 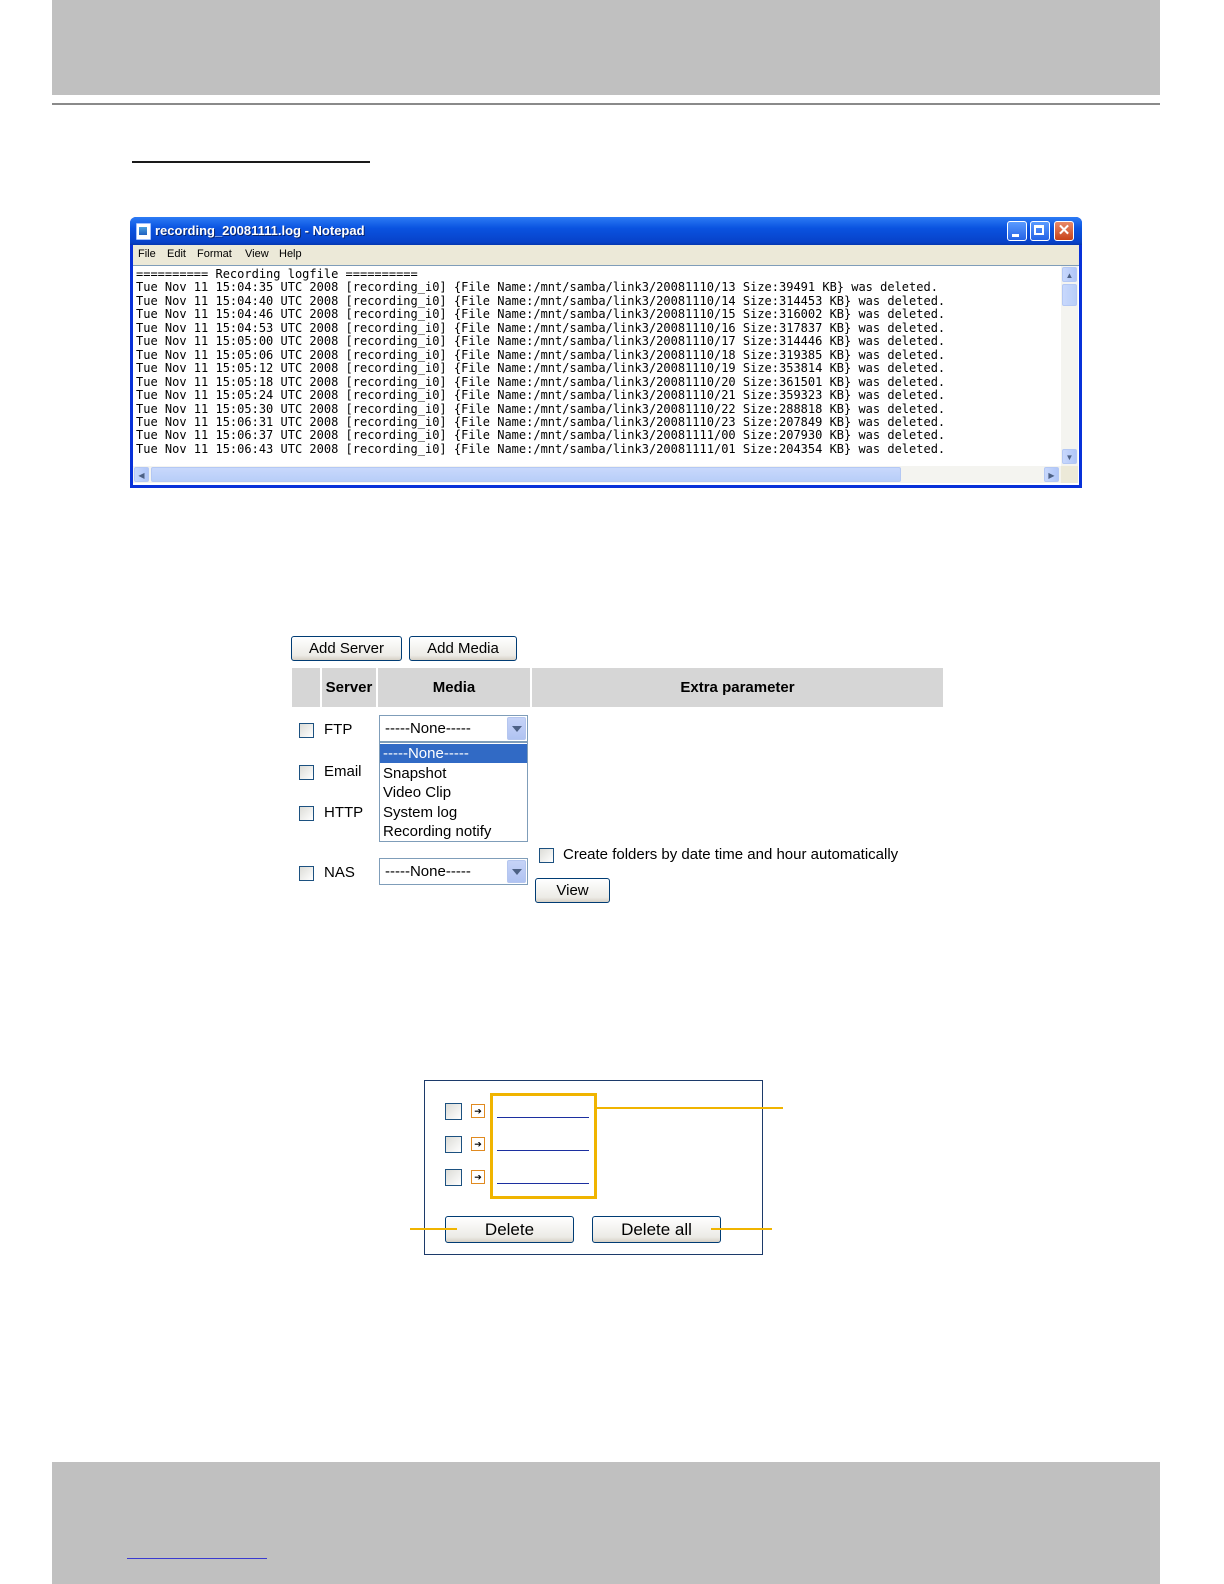 What do you see at coordinates (606, 231) in the screenshot?
I see `notepad-titlebar: recording_20081111.log - Notepad ✕` at bounding box center [606, 231].